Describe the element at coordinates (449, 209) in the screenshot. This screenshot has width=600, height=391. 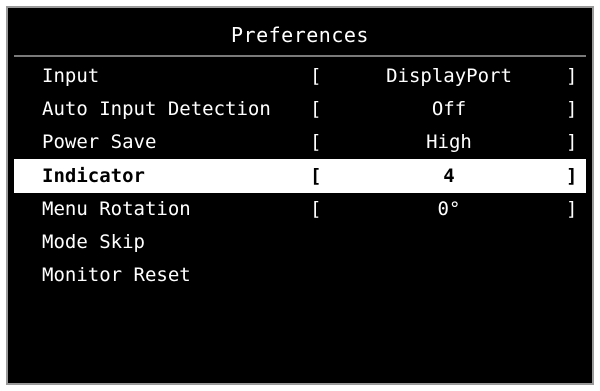
I see `menu-item-value: 0°` at that location.